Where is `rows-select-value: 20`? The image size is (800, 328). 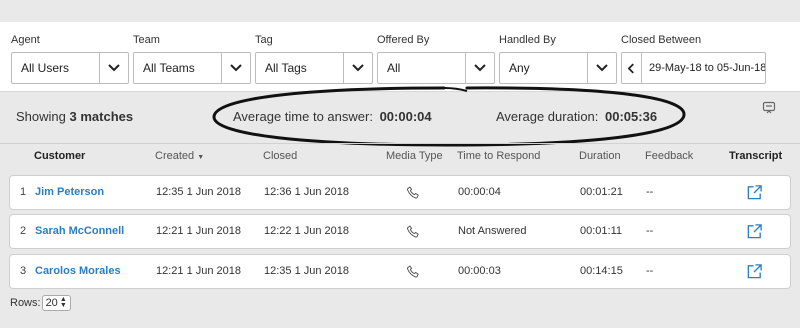 rows-select-value: 20 is located at coordinates (51, 303).